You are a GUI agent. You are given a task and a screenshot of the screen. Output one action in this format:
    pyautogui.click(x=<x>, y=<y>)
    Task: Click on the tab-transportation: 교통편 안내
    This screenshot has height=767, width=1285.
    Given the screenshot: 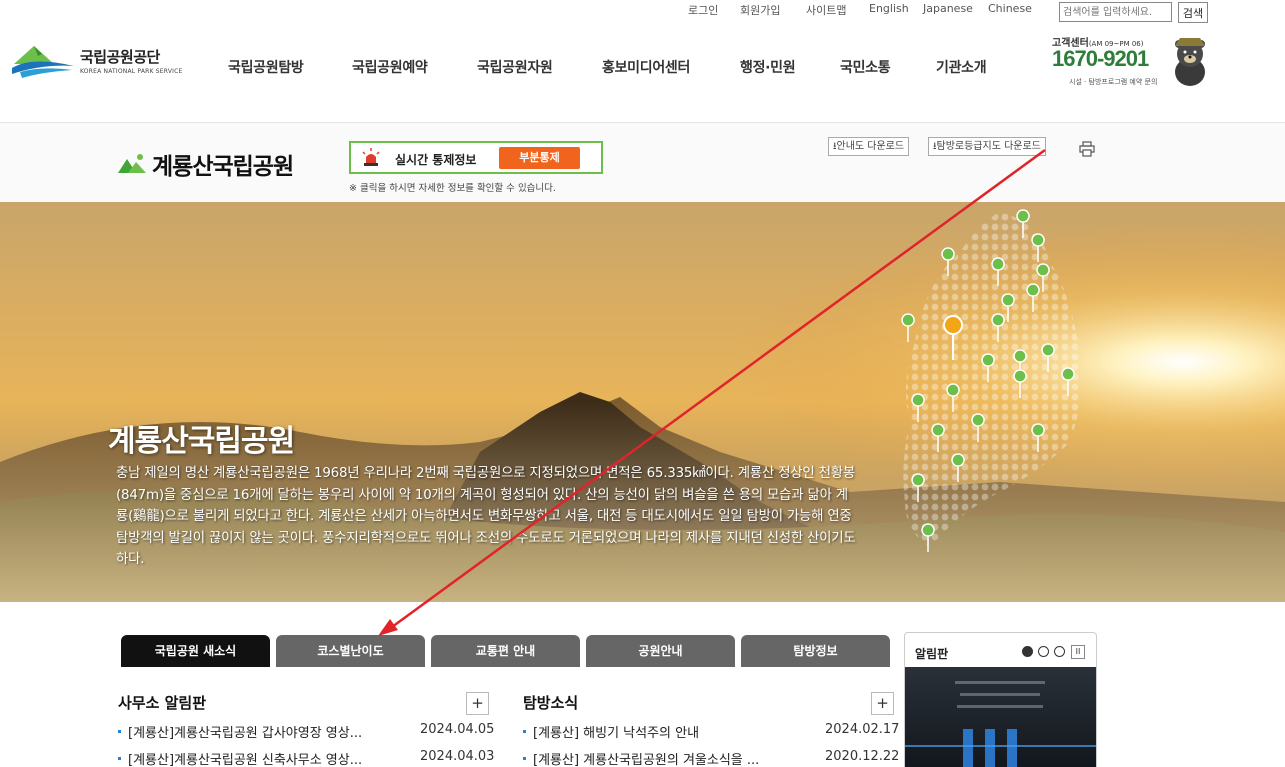 What is the action you would take?
    pyautogui.click(x=505, y=651)
    